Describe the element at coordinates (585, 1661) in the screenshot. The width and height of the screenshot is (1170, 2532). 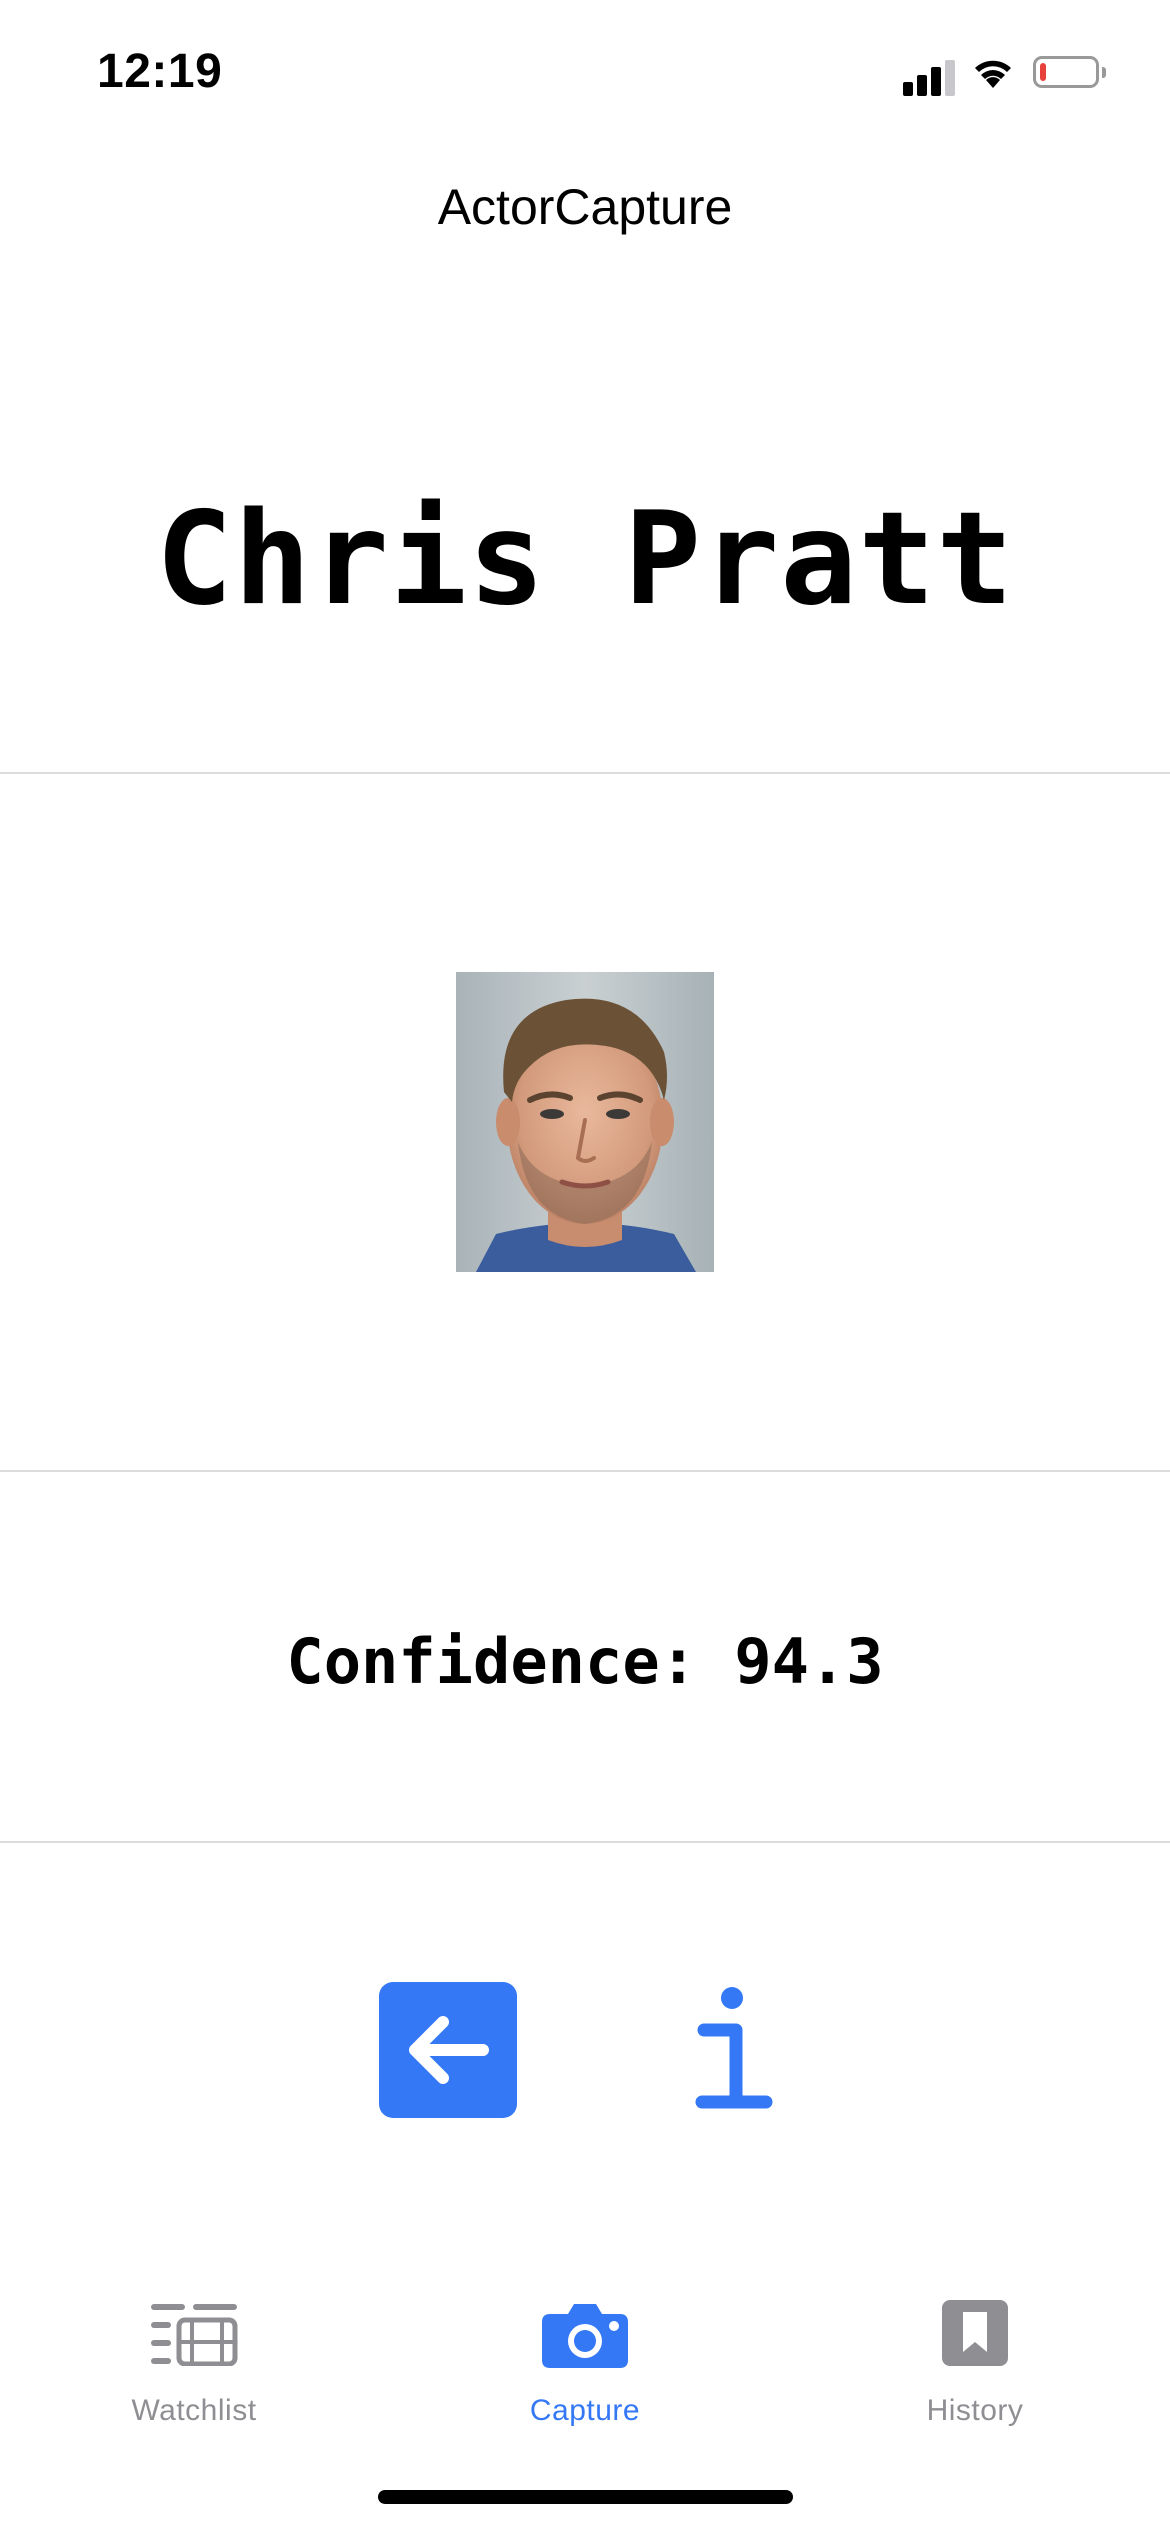
I see `confidence-score: Confidence: 94.3` at that location.